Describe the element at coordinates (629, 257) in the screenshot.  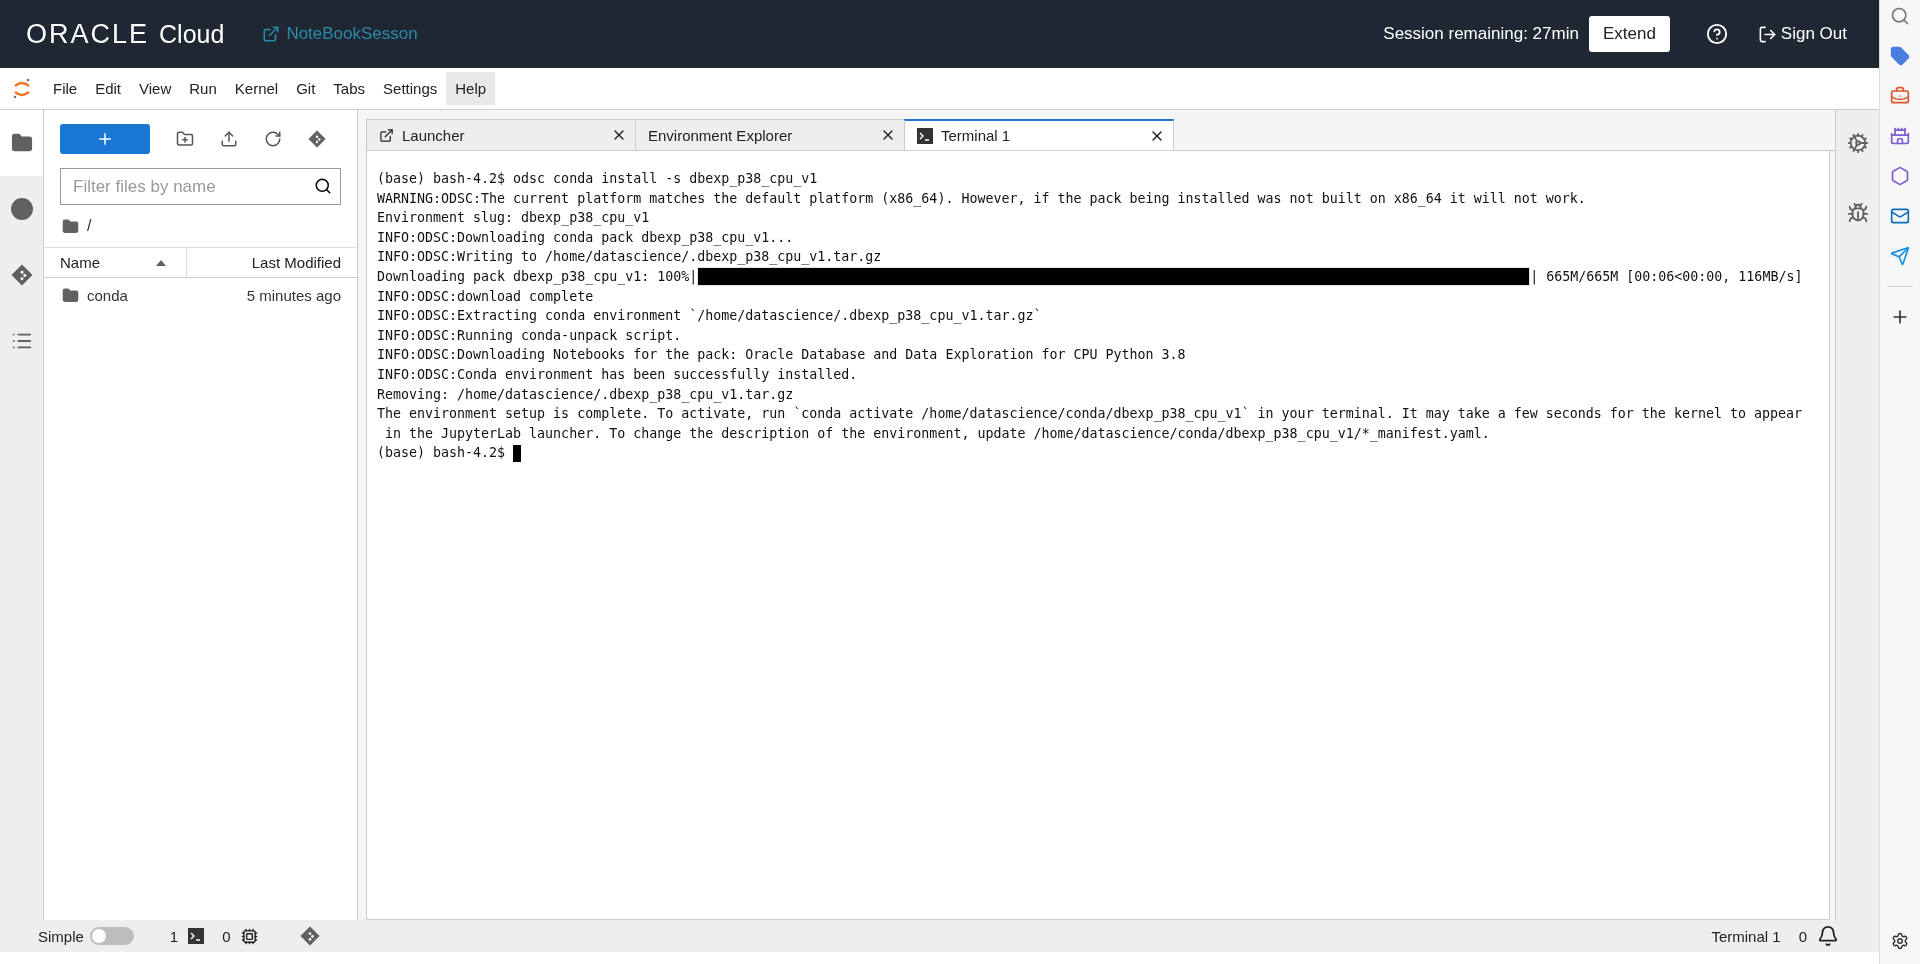
I see `terminal-line: INFO:ODSC:Writing to /home/datascience/.dbexp_p38_cpu_v1.tar.gz` at that location.